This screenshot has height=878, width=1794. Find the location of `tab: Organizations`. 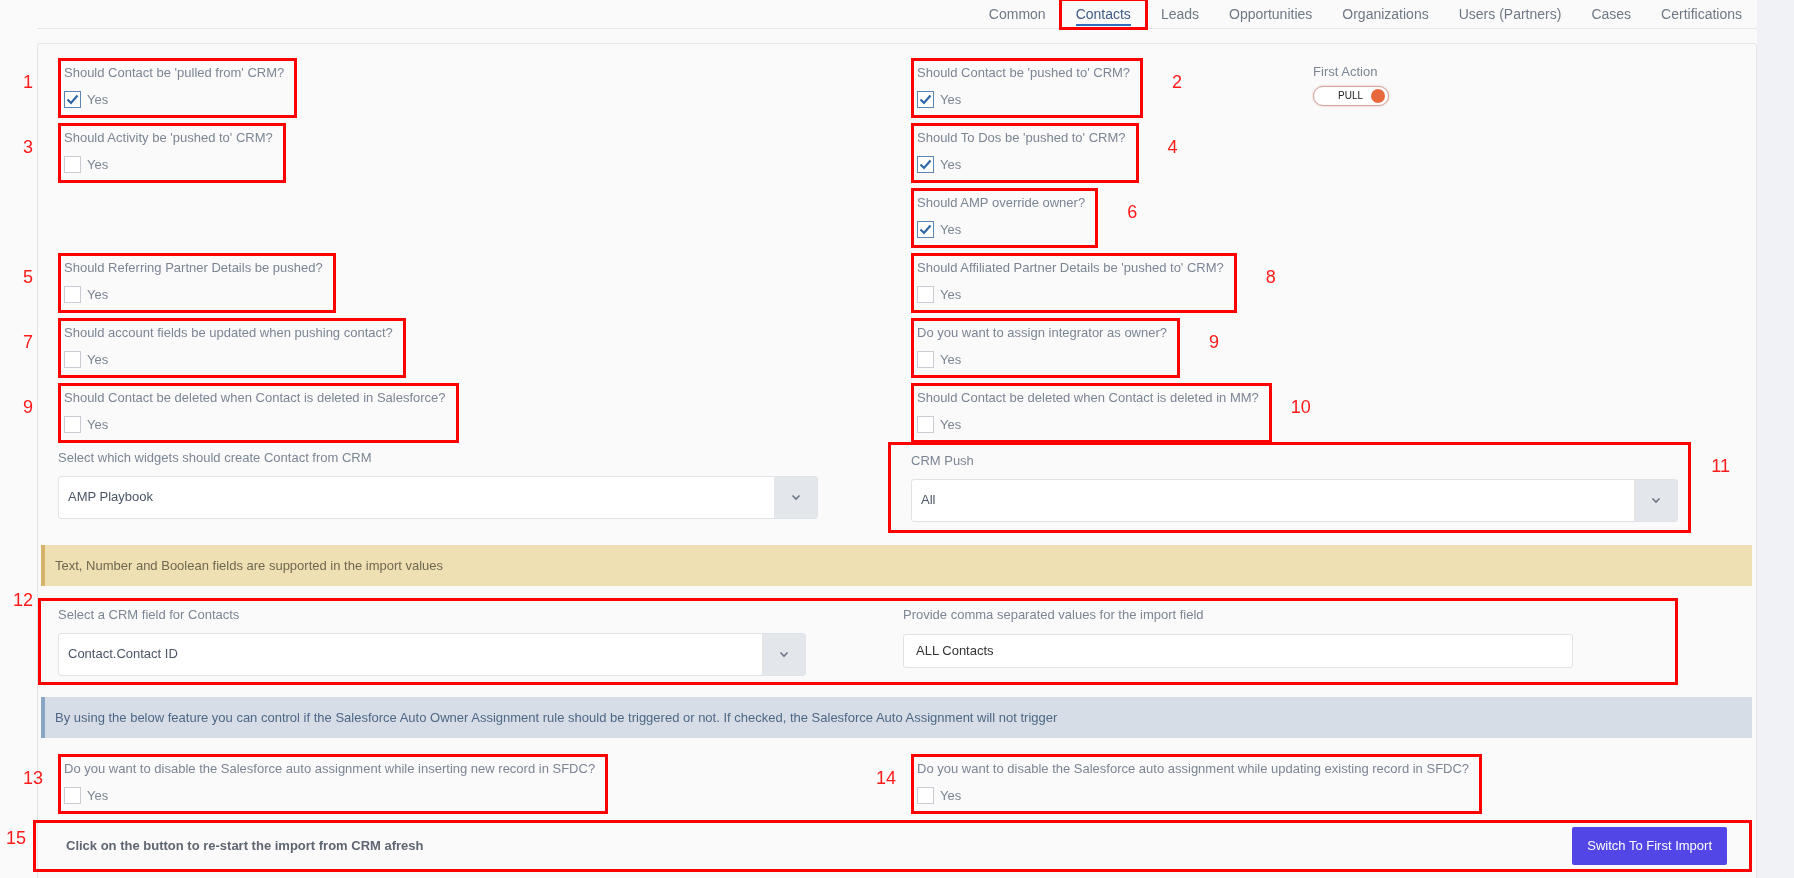

tab: Organizations is located at coordinates (1385, 14).